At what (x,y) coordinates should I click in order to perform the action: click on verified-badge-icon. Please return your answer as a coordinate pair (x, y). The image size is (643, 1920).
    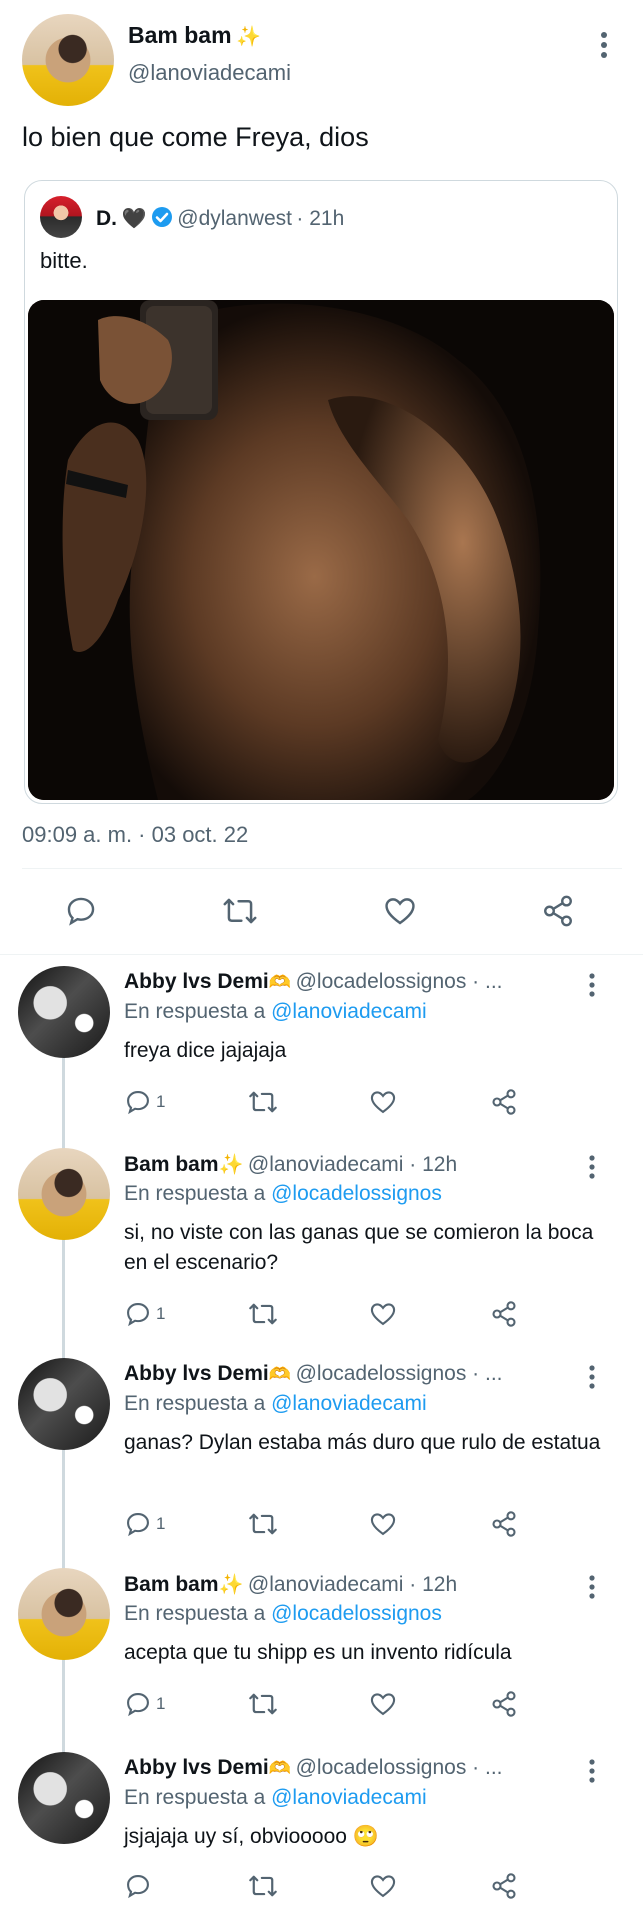
    Looking at the image, I should click on (162, 219).